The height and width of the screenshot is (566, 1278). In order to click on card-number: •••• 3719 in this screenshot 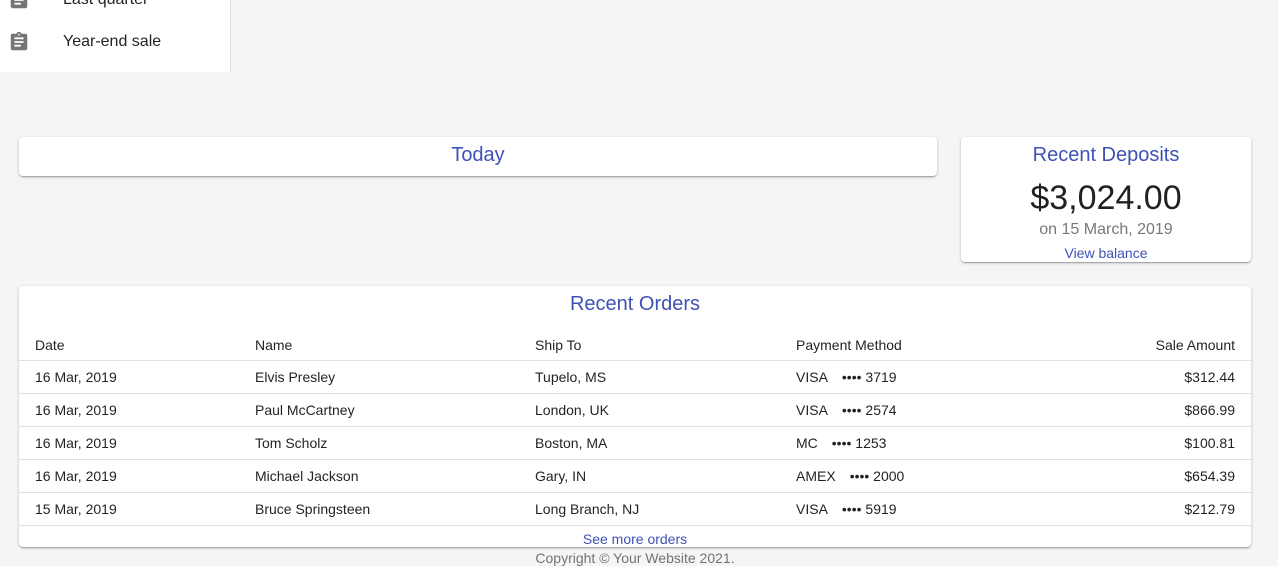, I will do `click(869, 377)`.